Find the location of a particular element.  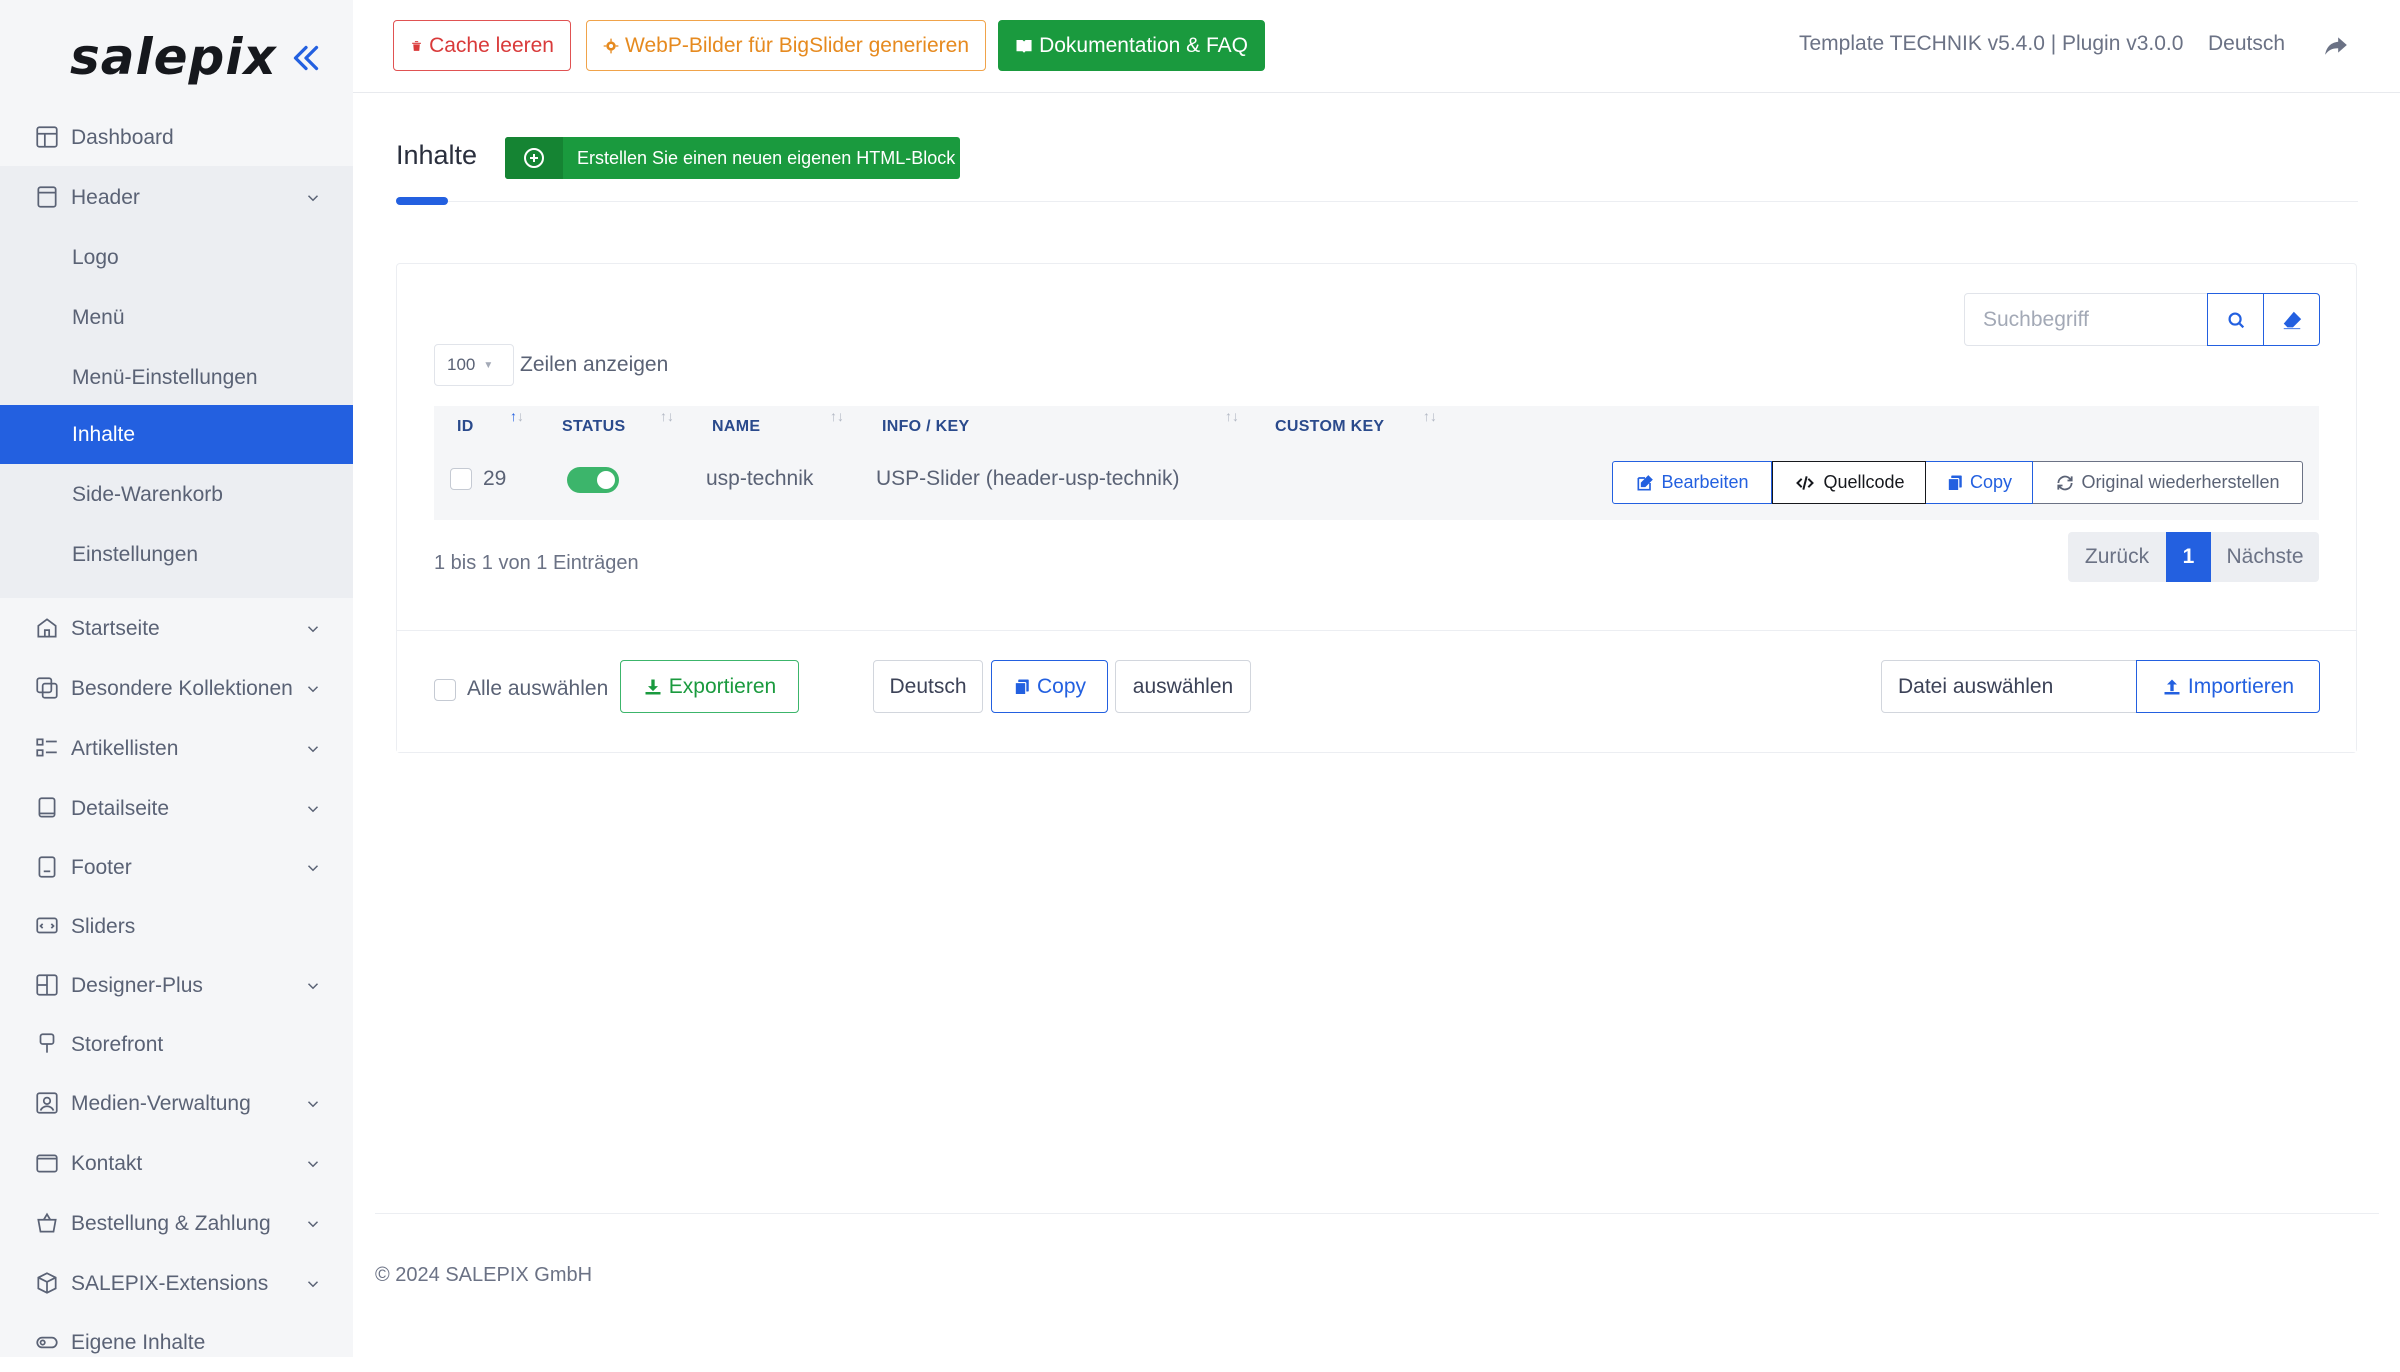

sidebar-item-article-lists: Artikellisten is located at coordinates (176, 748).